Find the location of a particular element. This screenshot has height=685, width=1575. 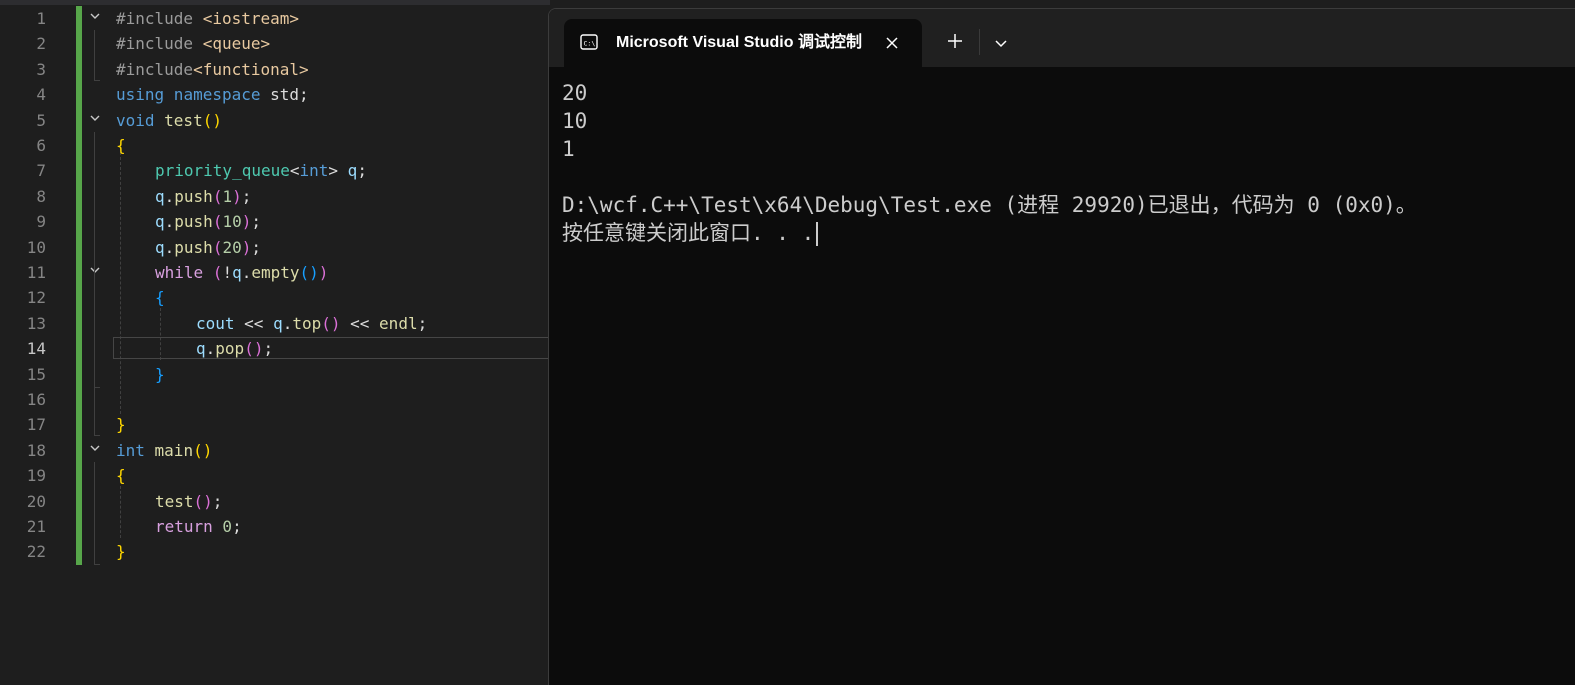

code-line-9: q.push(10); is located at coordinates (208, 221).